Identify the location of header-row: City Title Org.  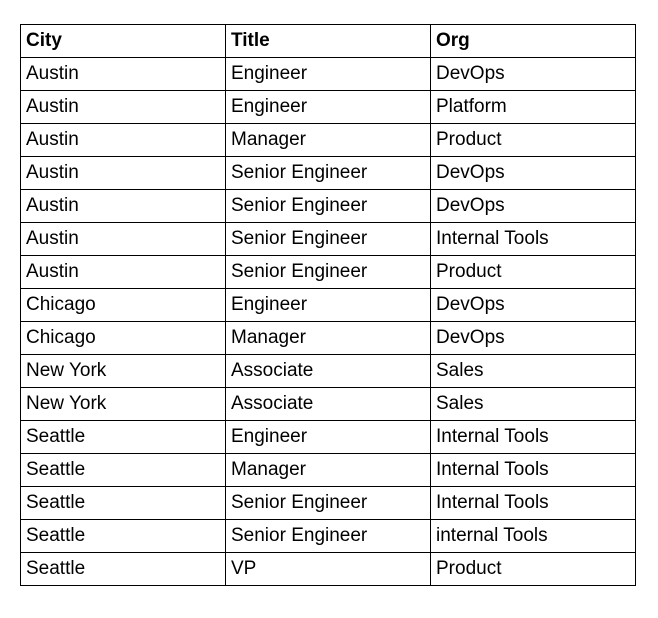
(328, 41).